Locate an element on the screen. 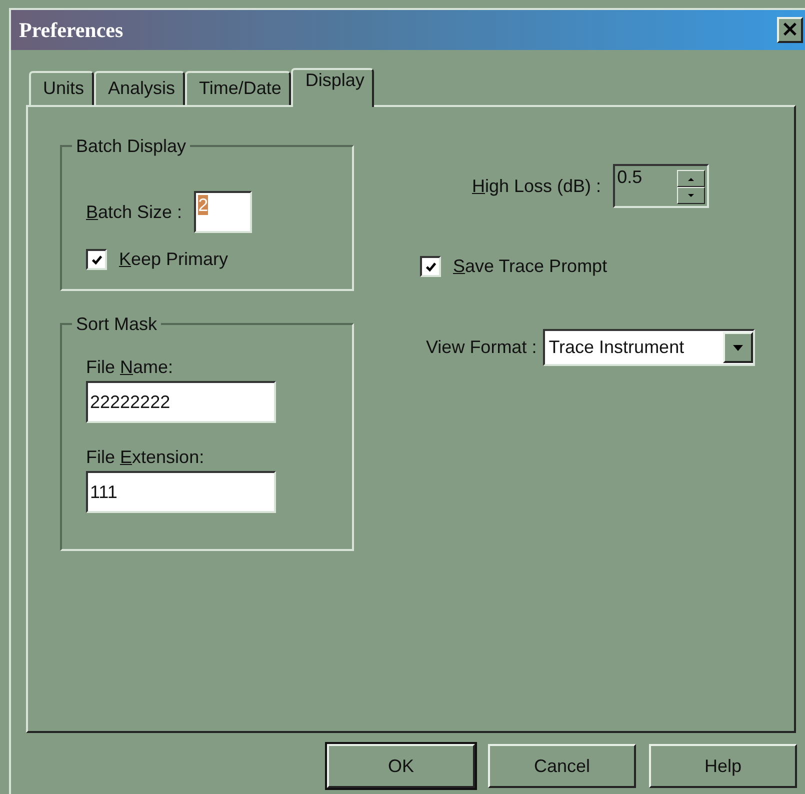 This screenshot has width=805, height=794. spin-field: 0.5 is located at coordinates (661, 186).